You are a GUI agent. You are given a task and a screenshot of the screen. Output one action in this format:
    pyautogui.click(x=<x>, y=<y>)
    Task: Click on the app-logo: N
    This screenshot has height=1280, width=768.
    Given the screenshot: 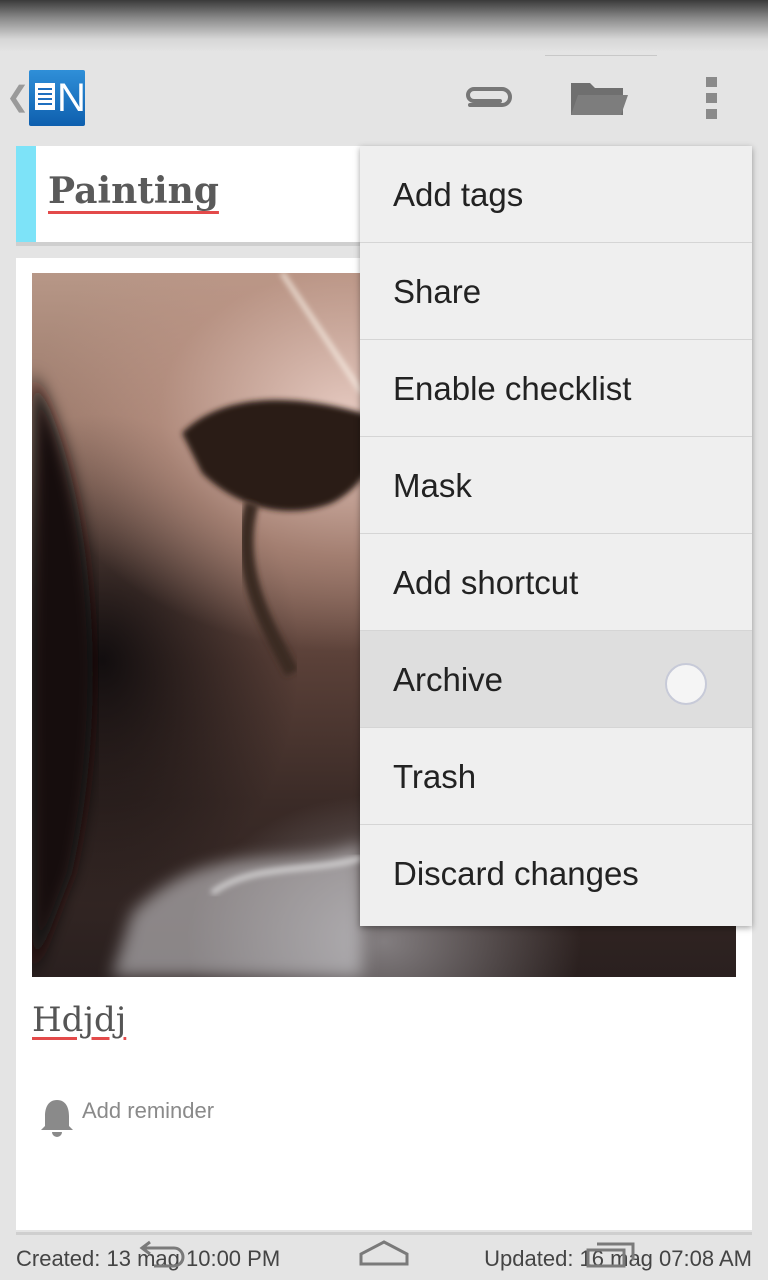 What is the action you would take?
    pyautogui.click(x=57, y=98)
    